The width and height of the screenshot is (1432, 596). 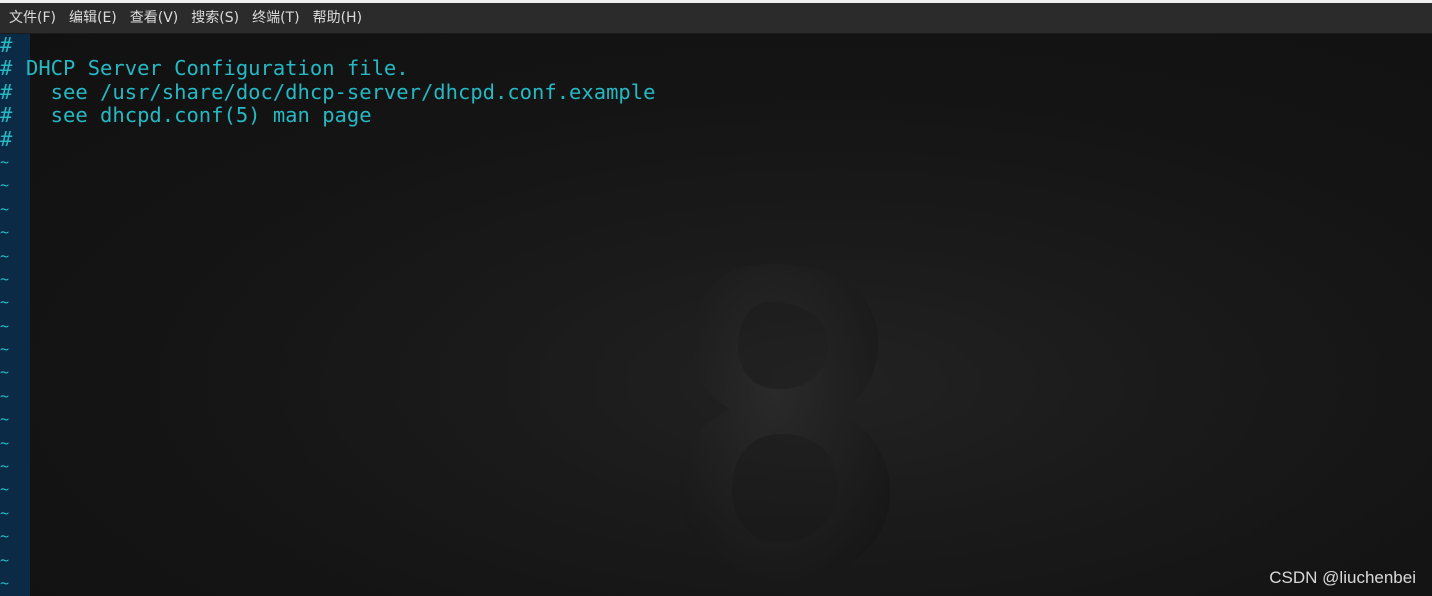 I want to click on menu-view: 查看(V), so click(x=154, y=18).